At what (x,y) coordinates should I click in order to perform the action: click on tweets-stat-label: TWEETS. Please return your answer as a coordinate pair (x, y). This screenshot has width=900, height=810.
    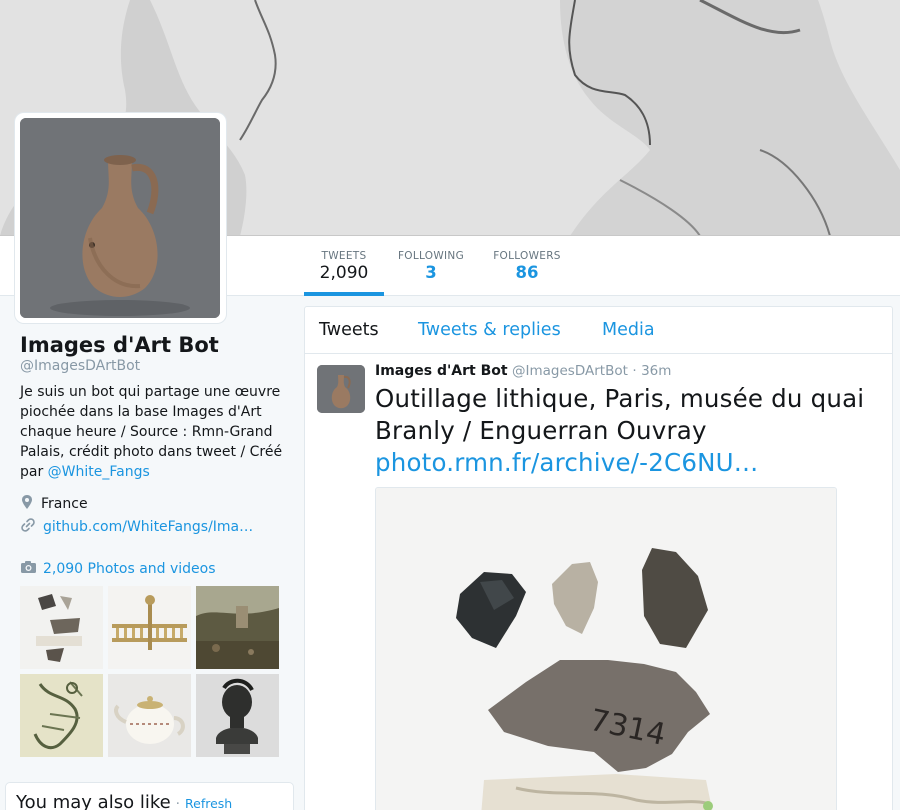
    Looking at the image, I should click on (344, 256).